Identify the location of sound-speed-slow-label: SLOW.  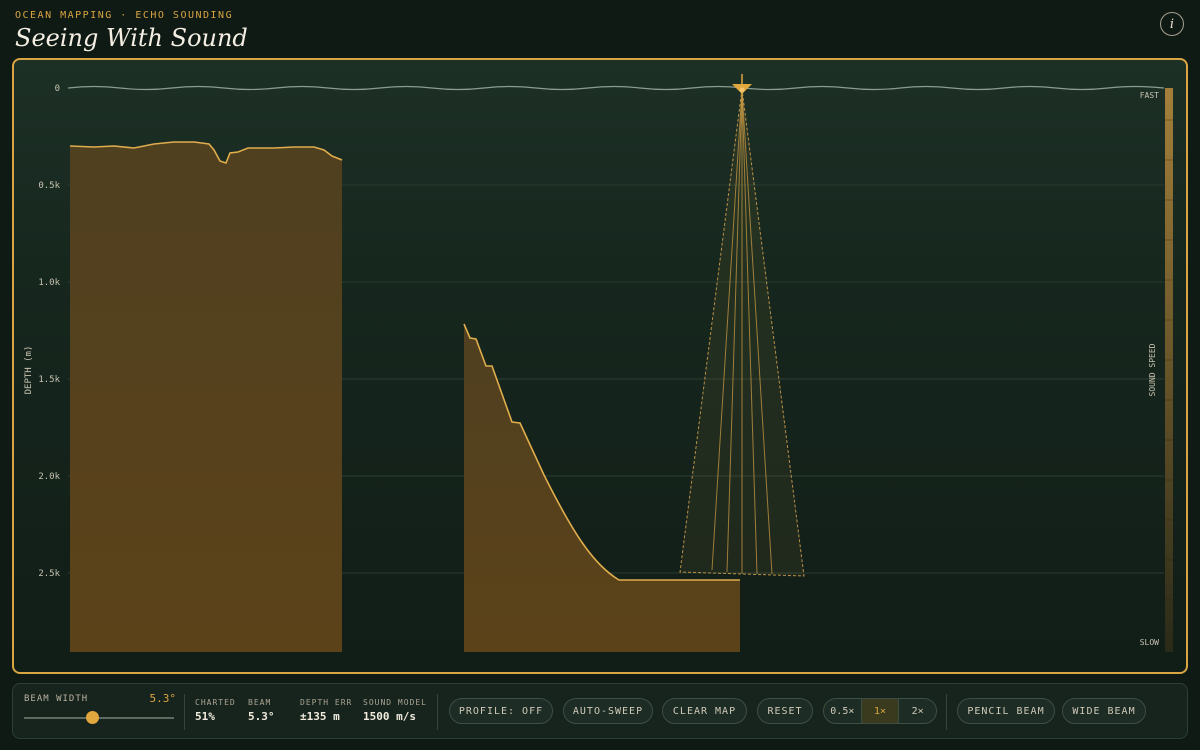
(1149, 642).